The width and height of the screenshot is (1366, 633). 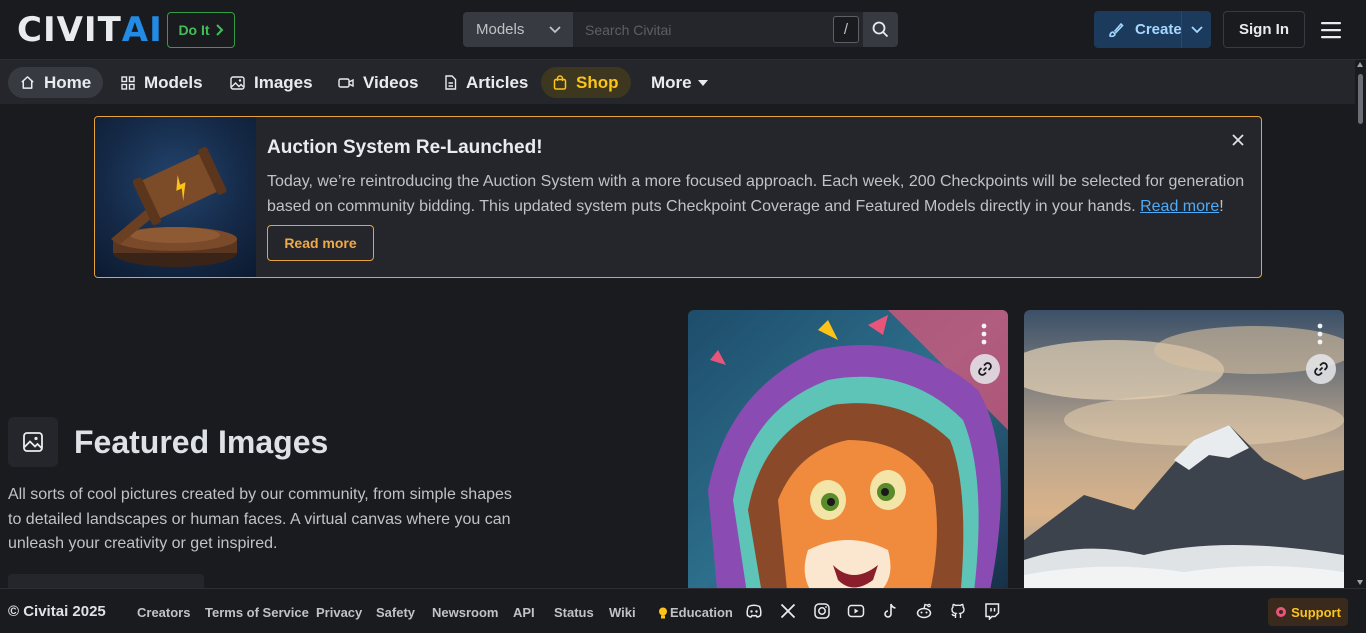 What do you see at coordinates (1360, 324) in the screenshot?
I see `page-scrollbar` at bounding box center [1360, 324].